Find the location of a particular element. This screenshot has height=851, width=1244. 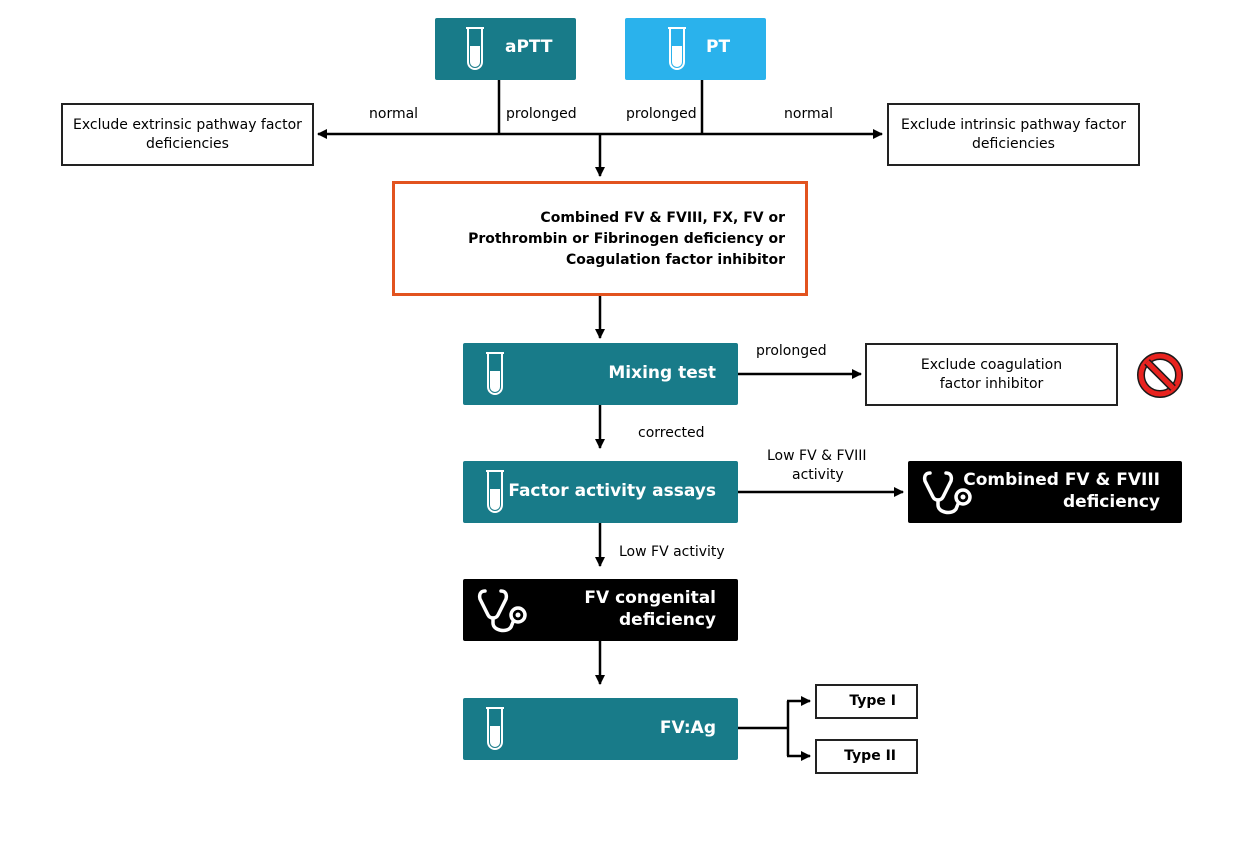

node-factor-activity-assays: Factor activity assays is located at coordinates (600, 492).